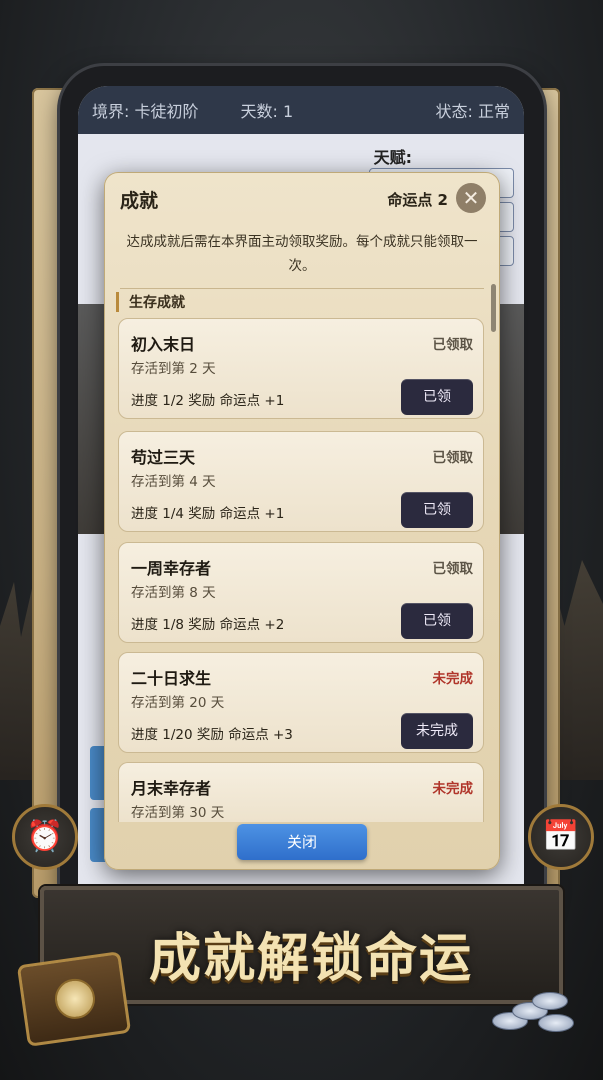 This screenshot has width=603, height=1080. Describe the element at coordinates (534, 1009) in the screenshot. I see `coins-icon` at that location.